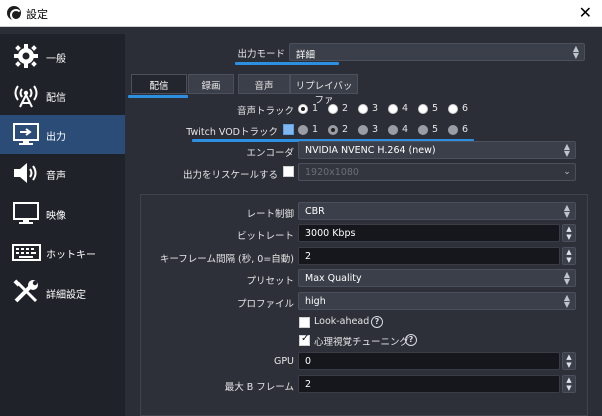 Image resolution: width=602 pixels, height=416 pixels. I want to click on radio-label: 6, so click(465, 129).